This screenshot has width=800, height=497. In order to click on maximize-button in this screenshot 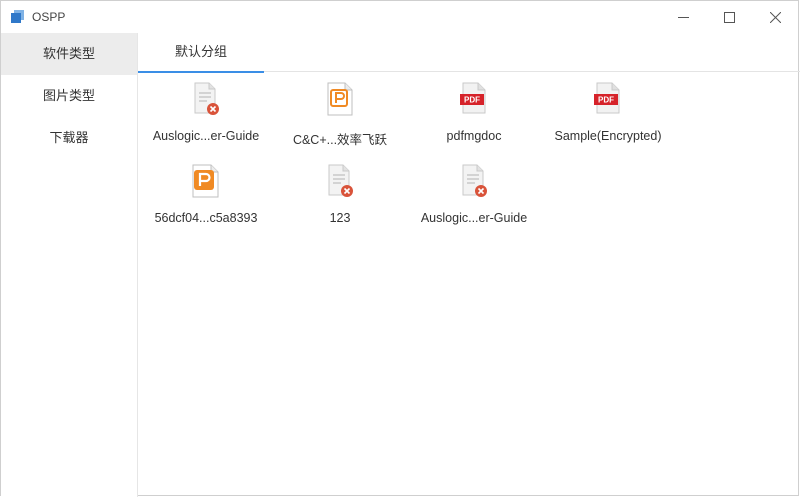, I will do `click(729, 17)`.